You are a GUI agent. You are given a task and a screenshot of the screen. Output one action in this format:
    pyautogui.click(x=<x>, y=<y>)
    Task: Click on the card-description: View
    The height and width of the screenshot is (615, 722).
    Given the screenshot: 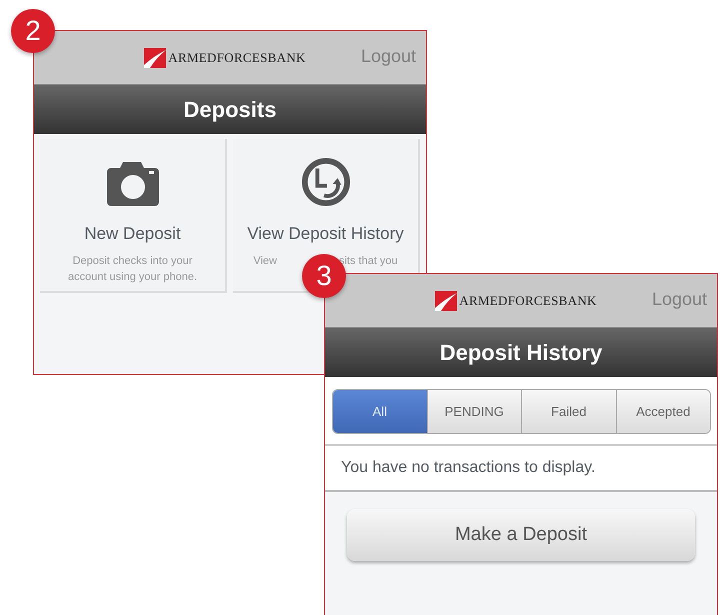 What is the action you would take?
    pyautogui.click(x=265, y=261)
    